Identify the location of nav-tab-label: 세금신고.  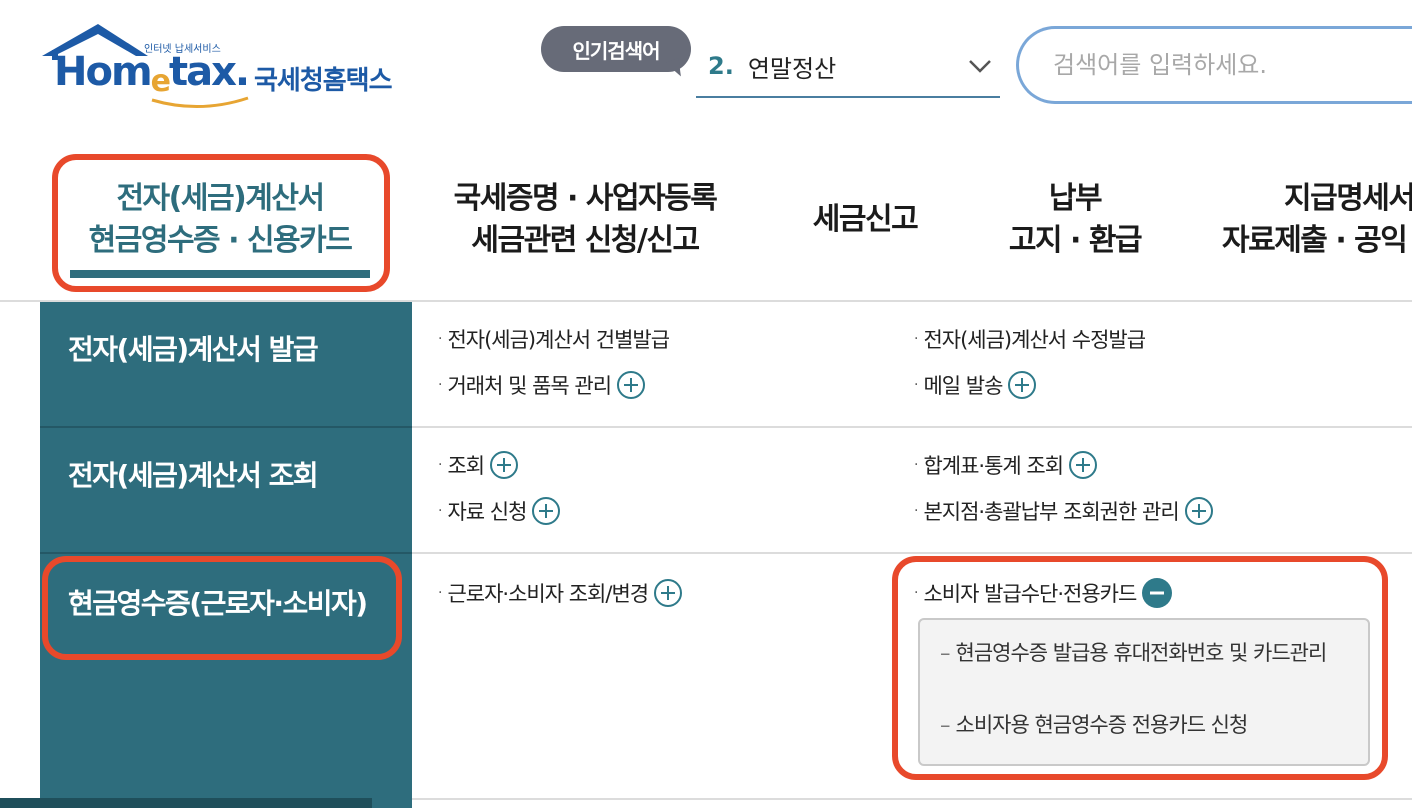
(865, 219).